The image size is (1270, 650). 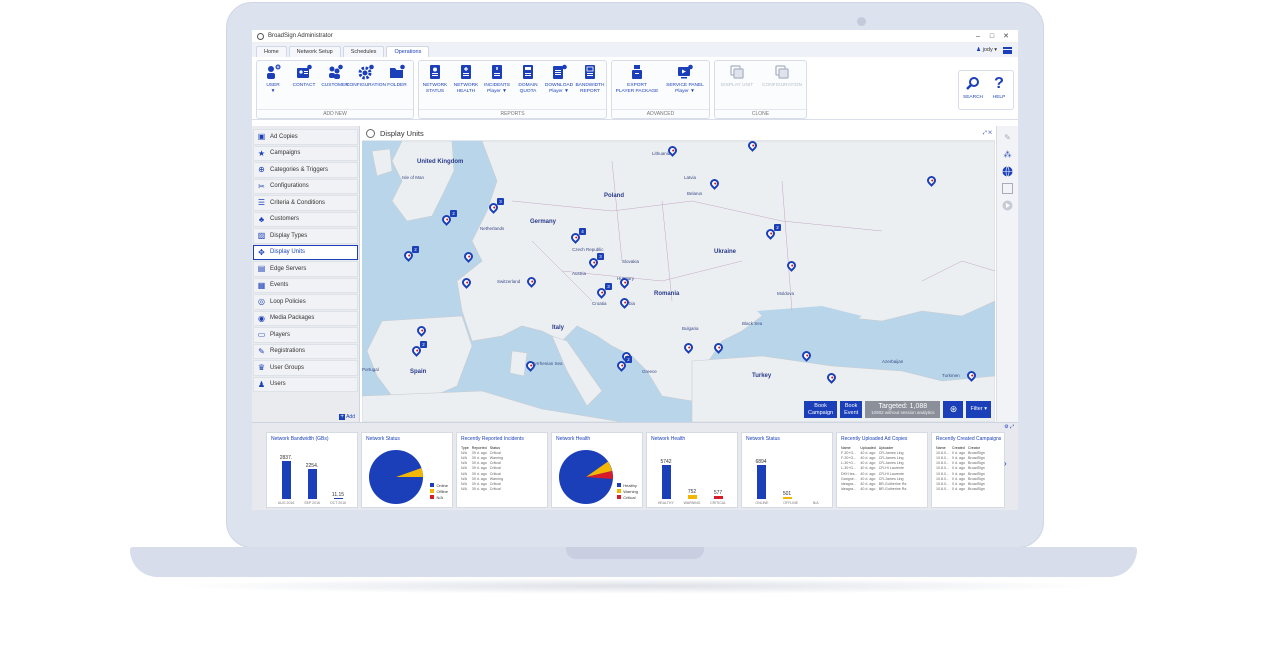 I want to click on clone-configuration-button: CONFIGURATION, so click(x=782, y=76).